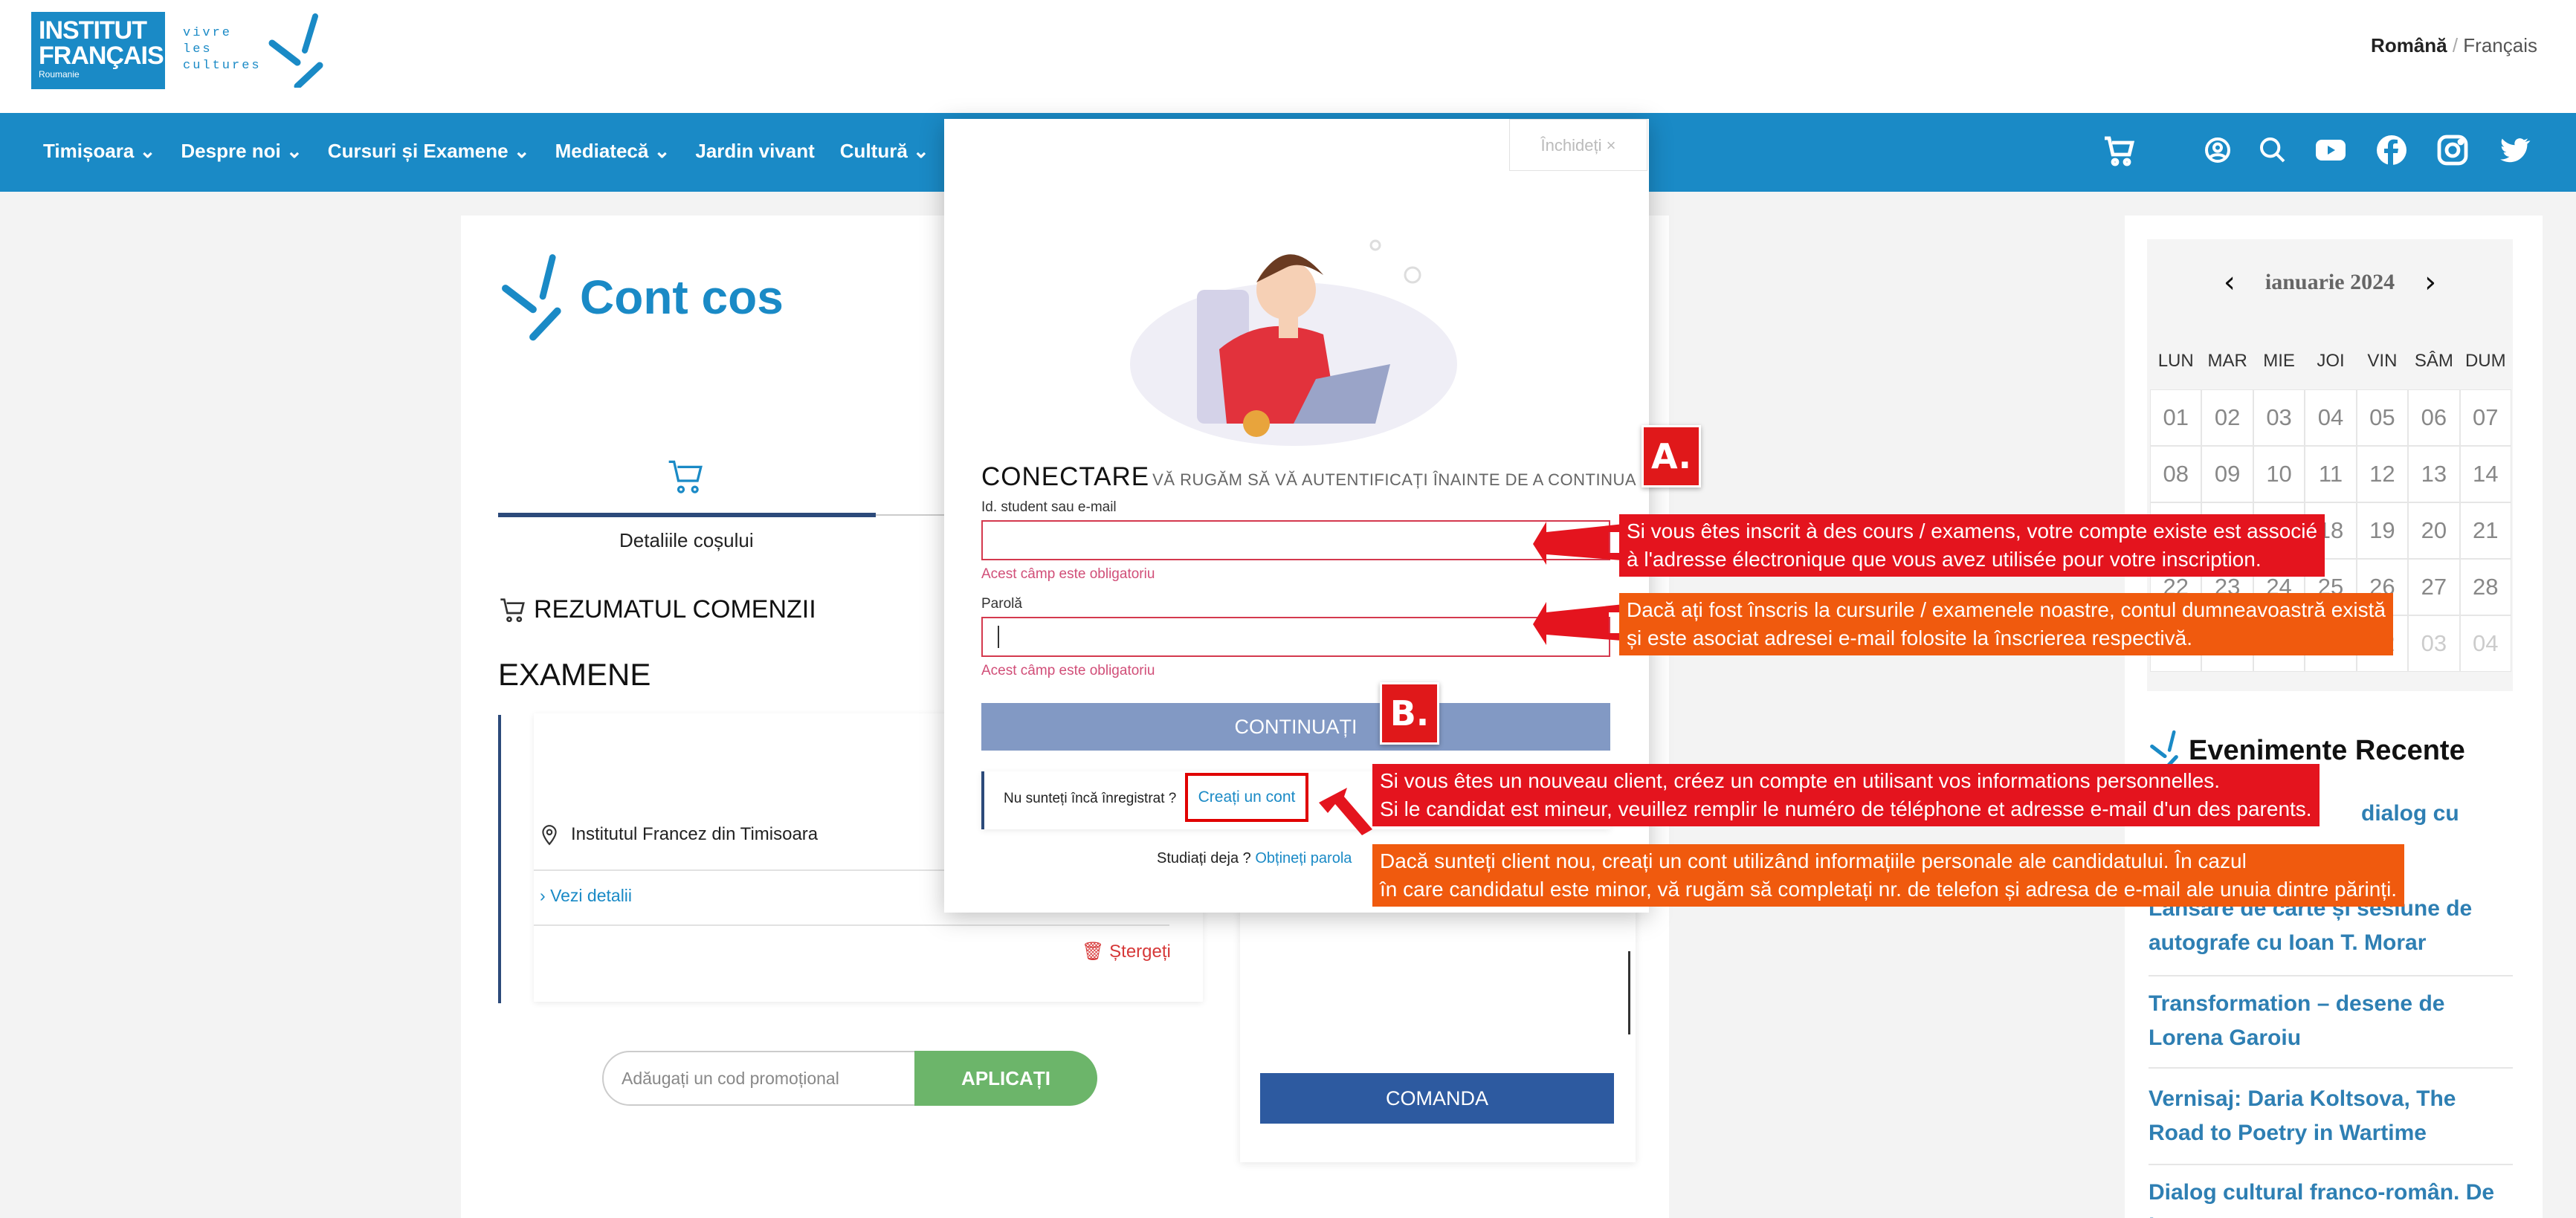 The image size is (2576, 1218). Describe the element at coordinates (2430, 282) in the screenshot. I see `chevron-right-icon: ›` at that location.